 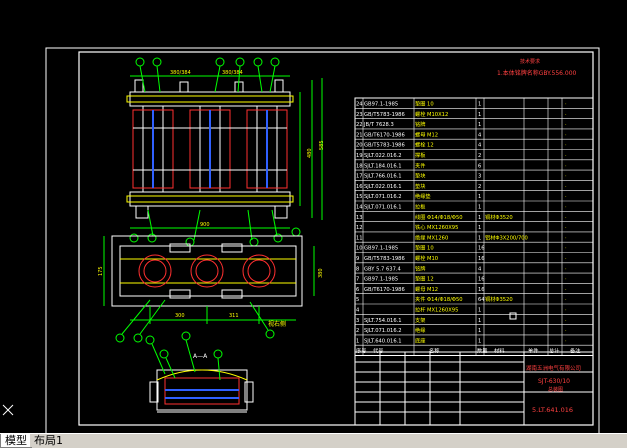 I want to click on bom-row-no: 16, so click(x=359, y=187).